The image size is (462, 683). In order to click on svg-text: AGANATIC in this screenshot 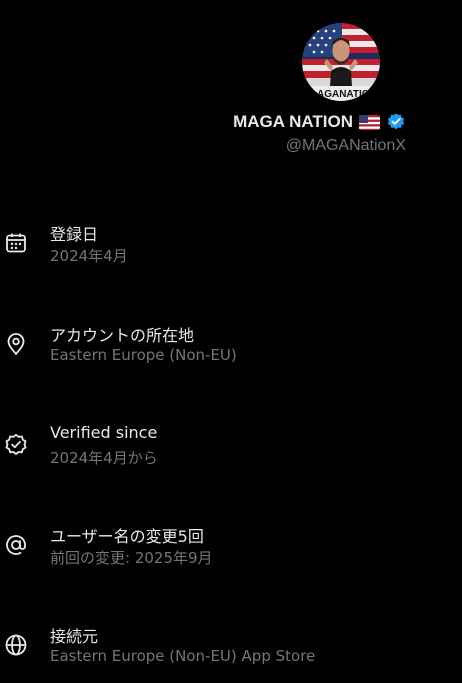, I will do `click(343, 94)`.